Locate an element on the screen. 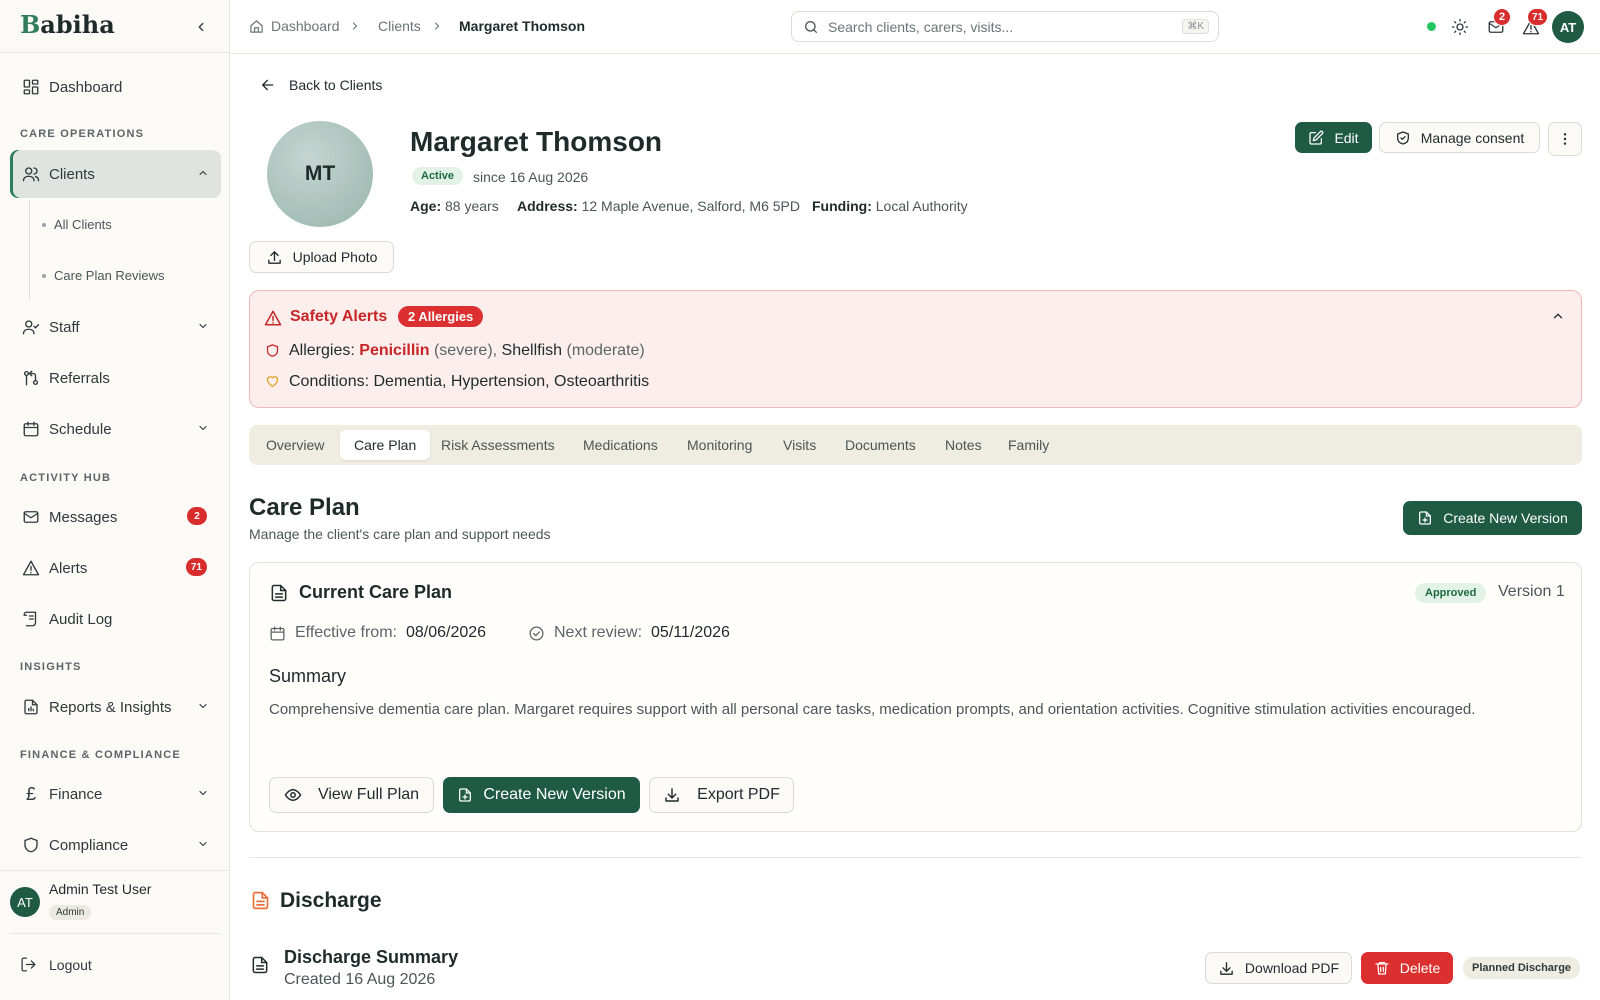  sidebar-item-dashboard: Dashboard is located at coordinates (115, 87).